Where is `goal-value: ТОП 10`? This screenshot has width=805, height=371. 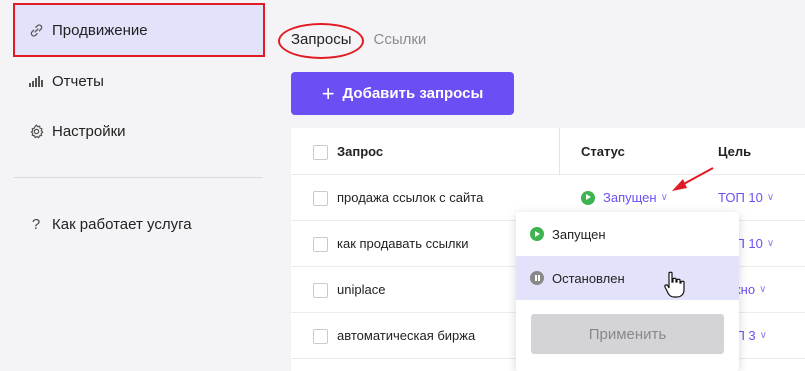 goal-value: ТОП 10 is located at coordinates (740, 197).